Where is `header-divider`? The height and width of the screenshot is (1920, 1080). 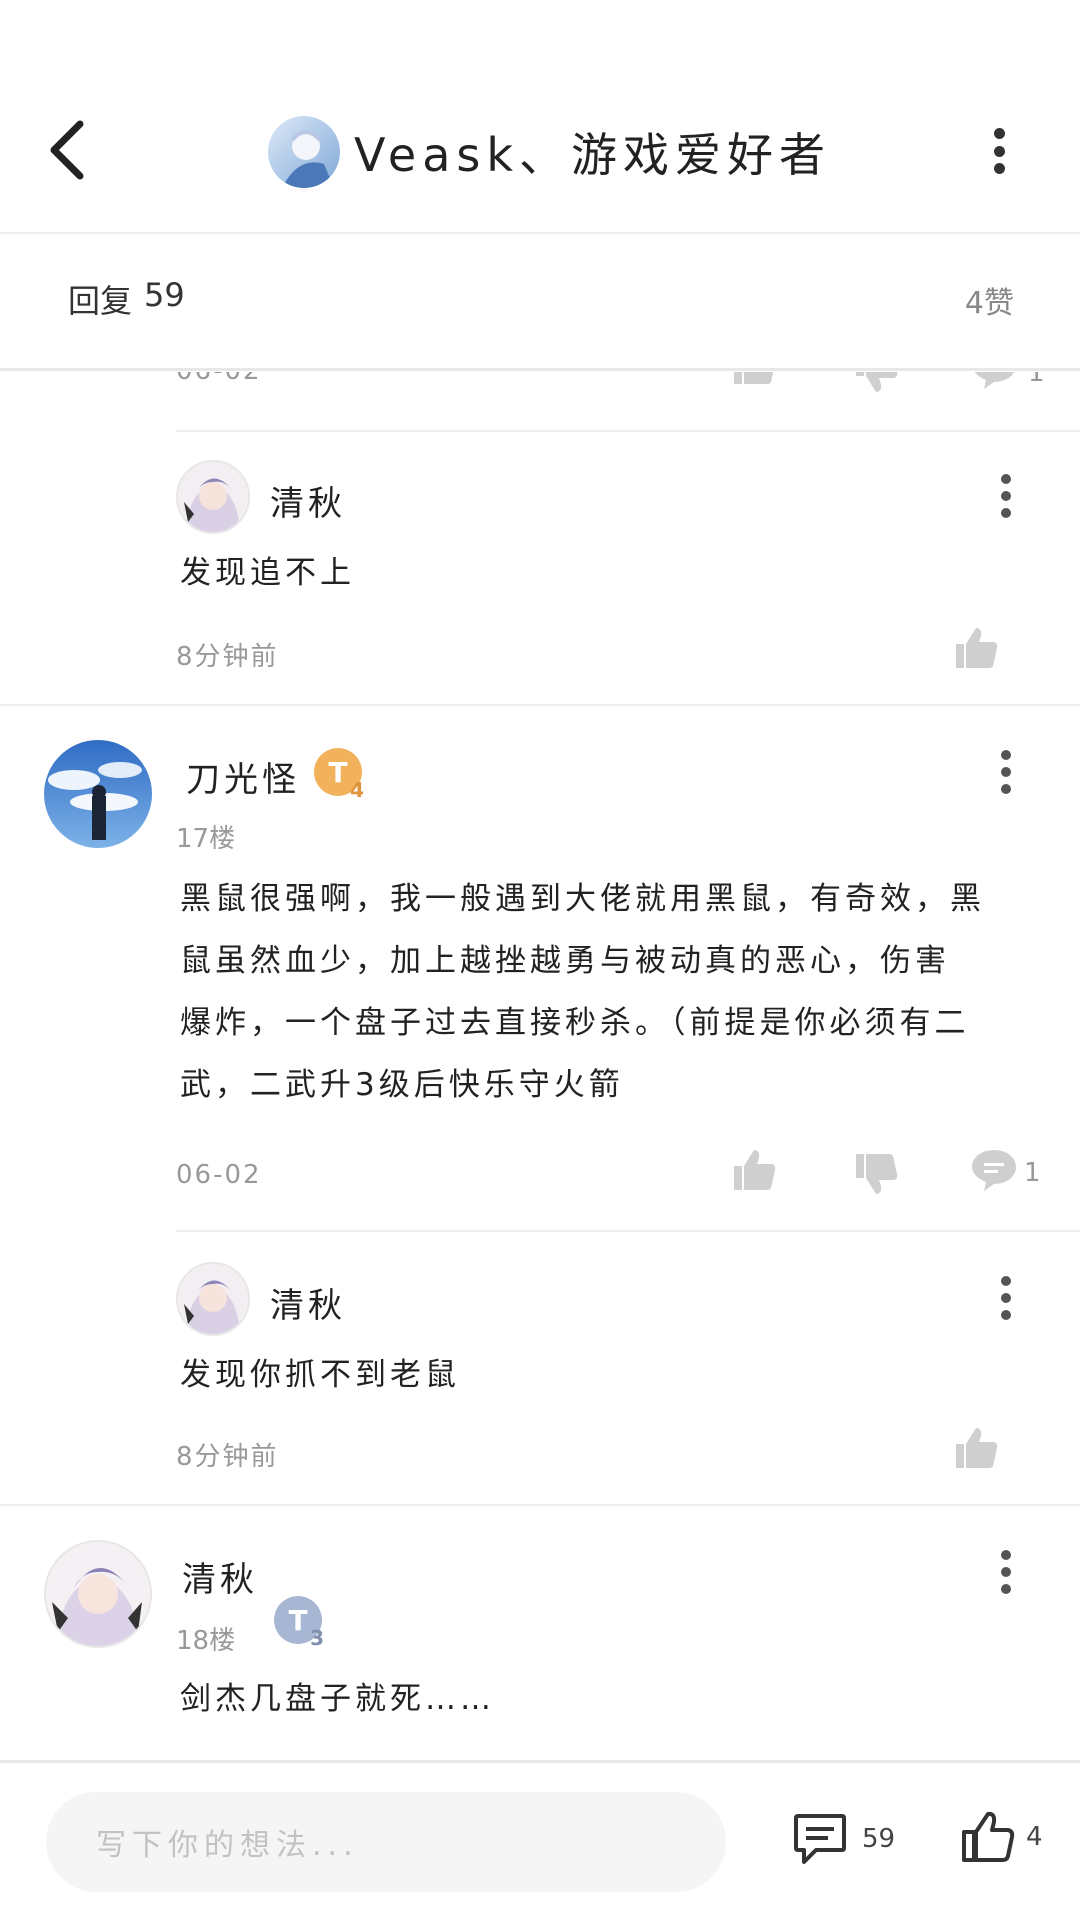
header-divider is located at coordinates (540, 233).